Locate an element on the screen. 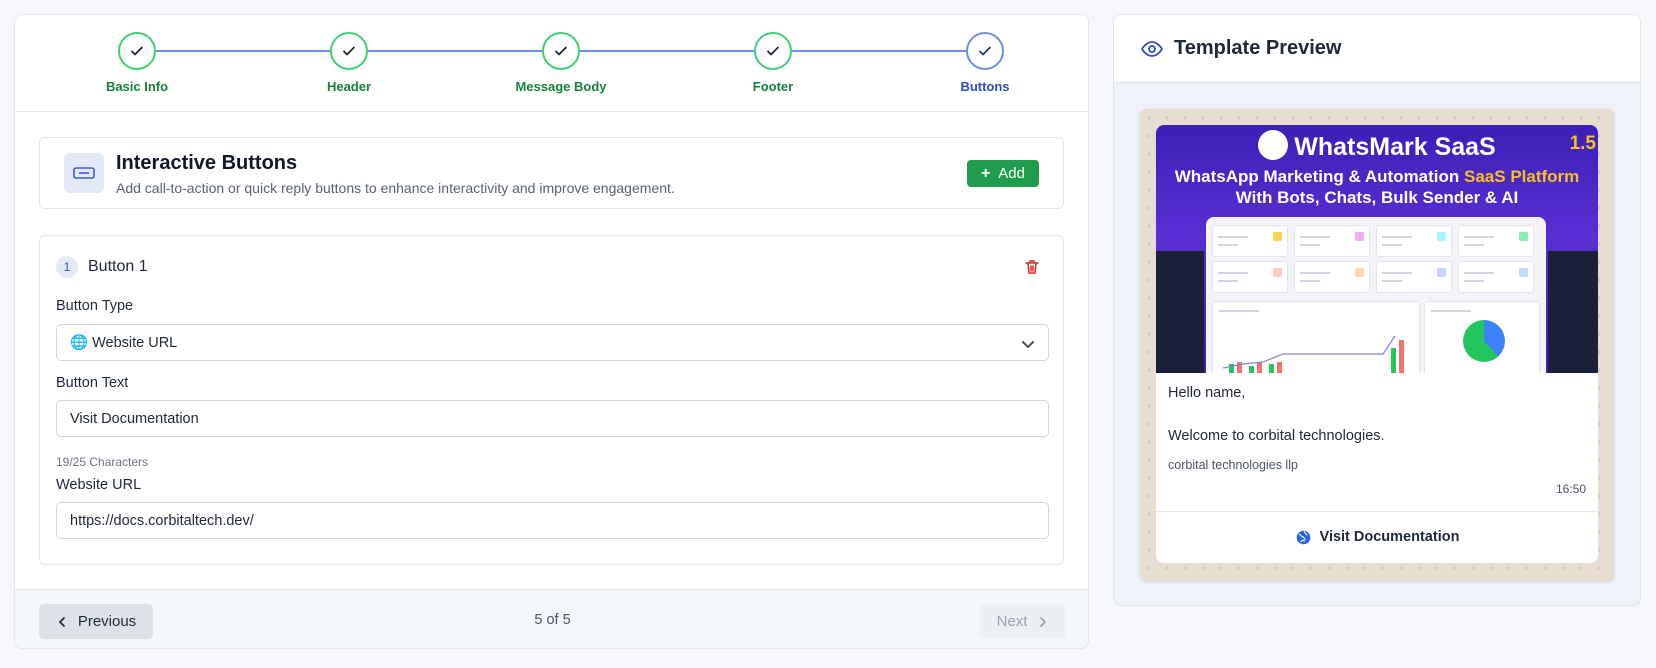  eye-icon is located at coordinates (1152, 48).